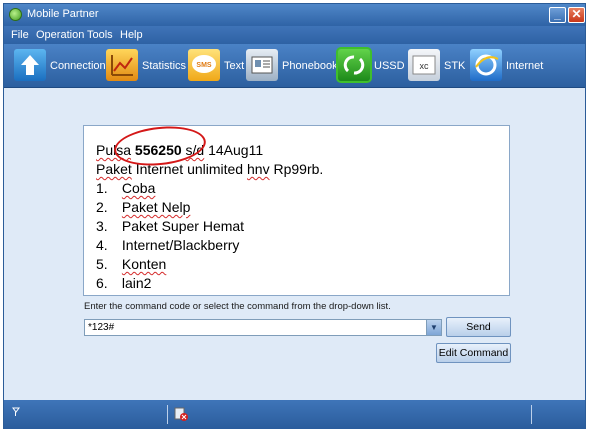 The height and width of the screenshot is (433, 591). What do you see at coordinates (180, 245) in the screenshot?
I see `menu-item-label: Internet/Blackberry` at bounding box center [180, 245].